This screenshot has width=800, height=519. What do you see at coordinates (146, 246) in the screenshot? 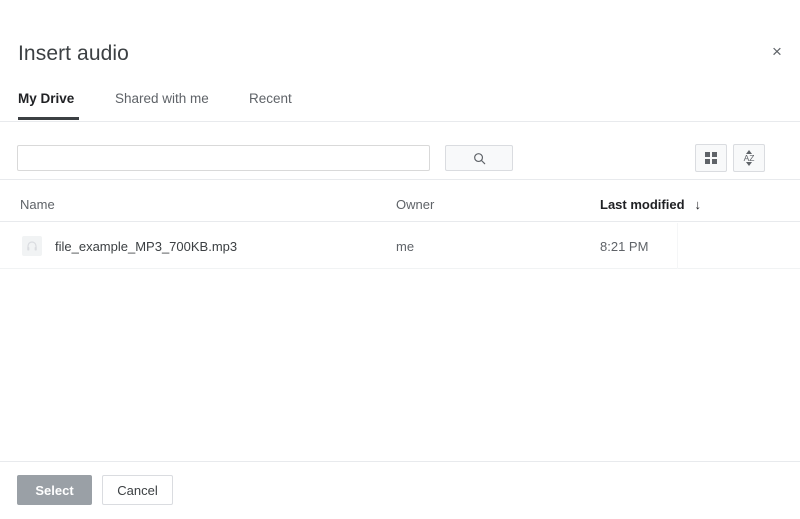
I see `file-name: file_example_MP3_700KB.mp3` at bounding box center [146, 246].